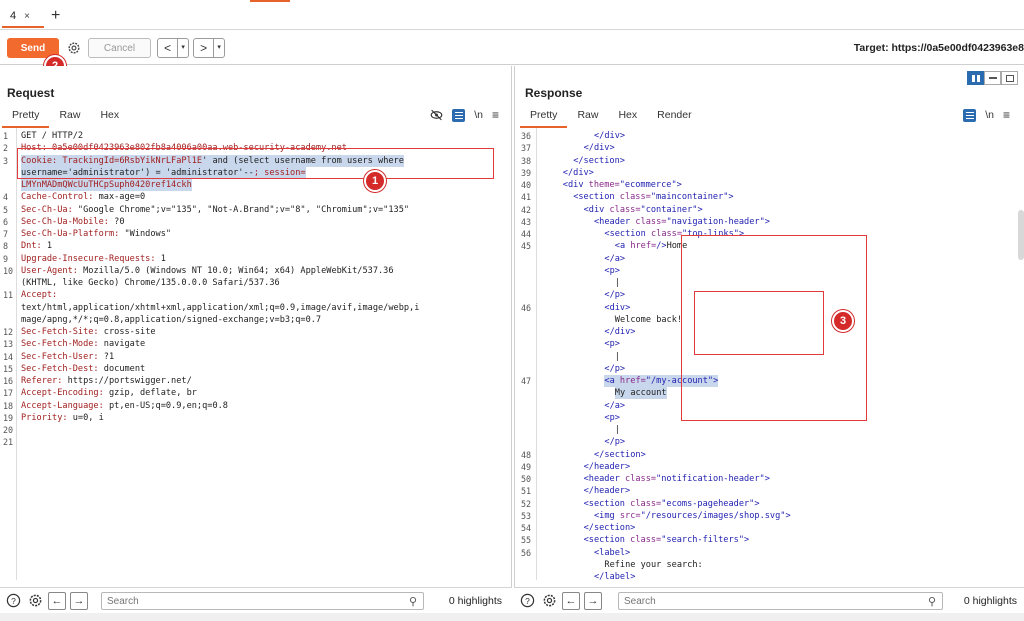 Image resolution: width=1024 pixels, height=621 pixels. I want to click on cancel-button: Cancel, so click(119, 48).